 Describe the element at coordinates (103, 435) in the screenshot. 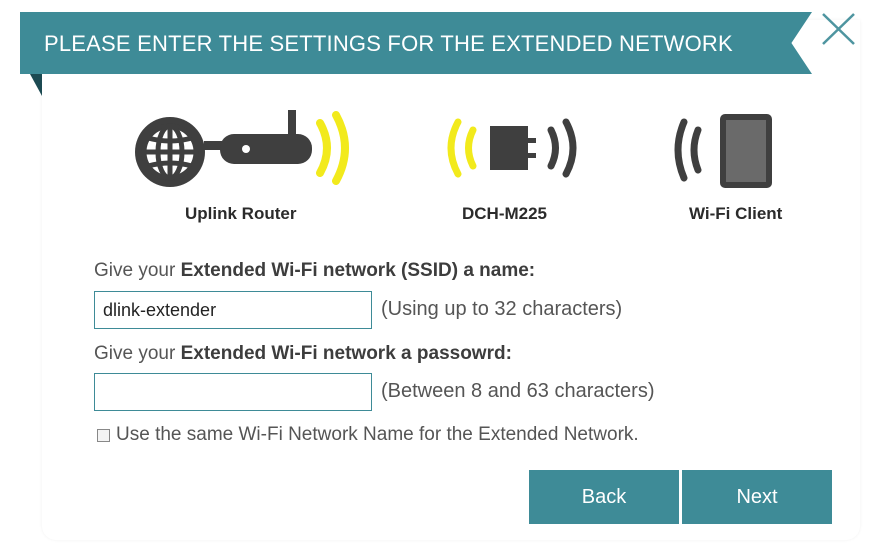

I see `same-name-checkbox` at that location.